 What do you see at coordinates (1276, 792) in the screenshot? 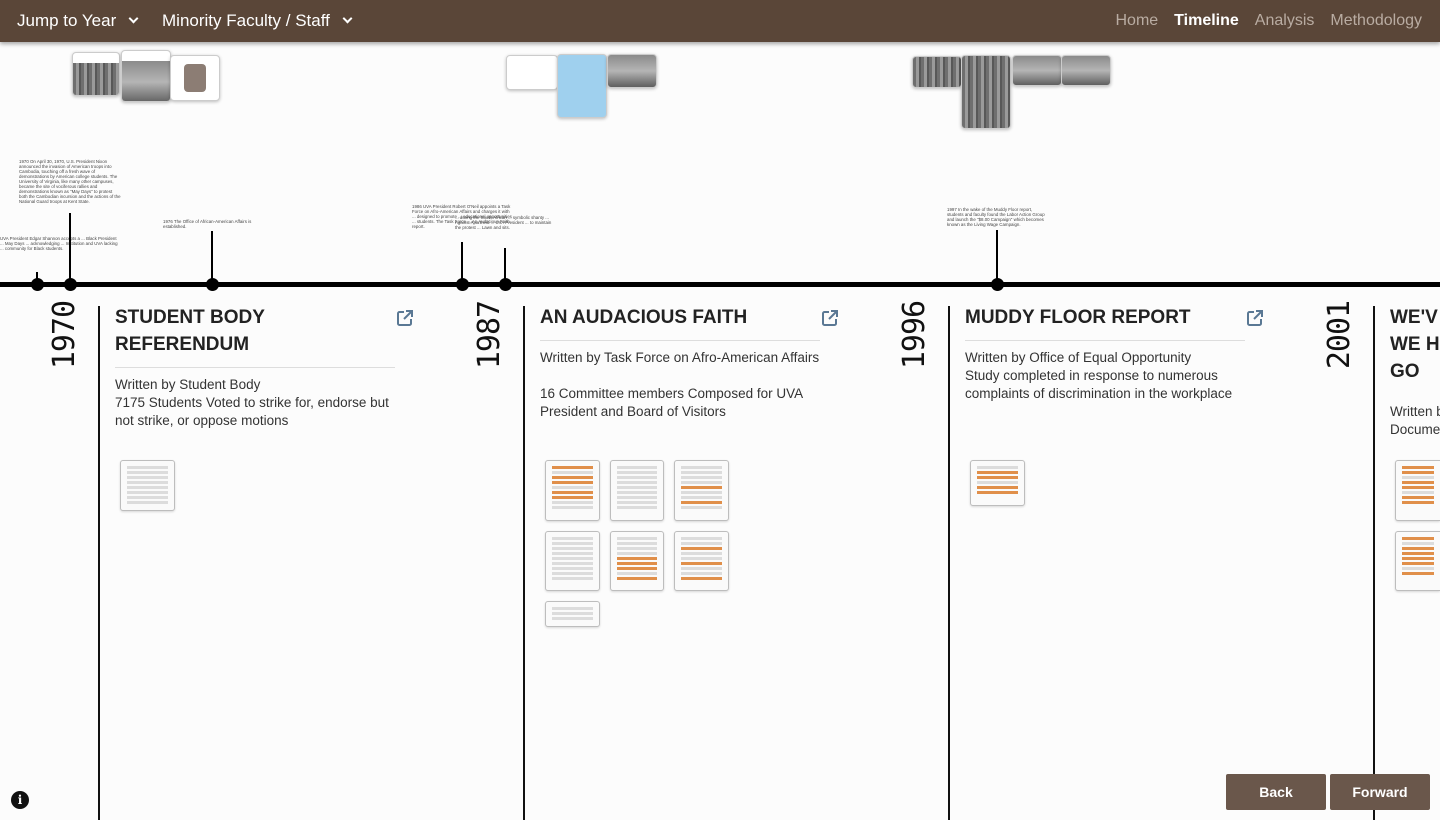
I see `back-button: Back` at bounding box center [1276, 792].